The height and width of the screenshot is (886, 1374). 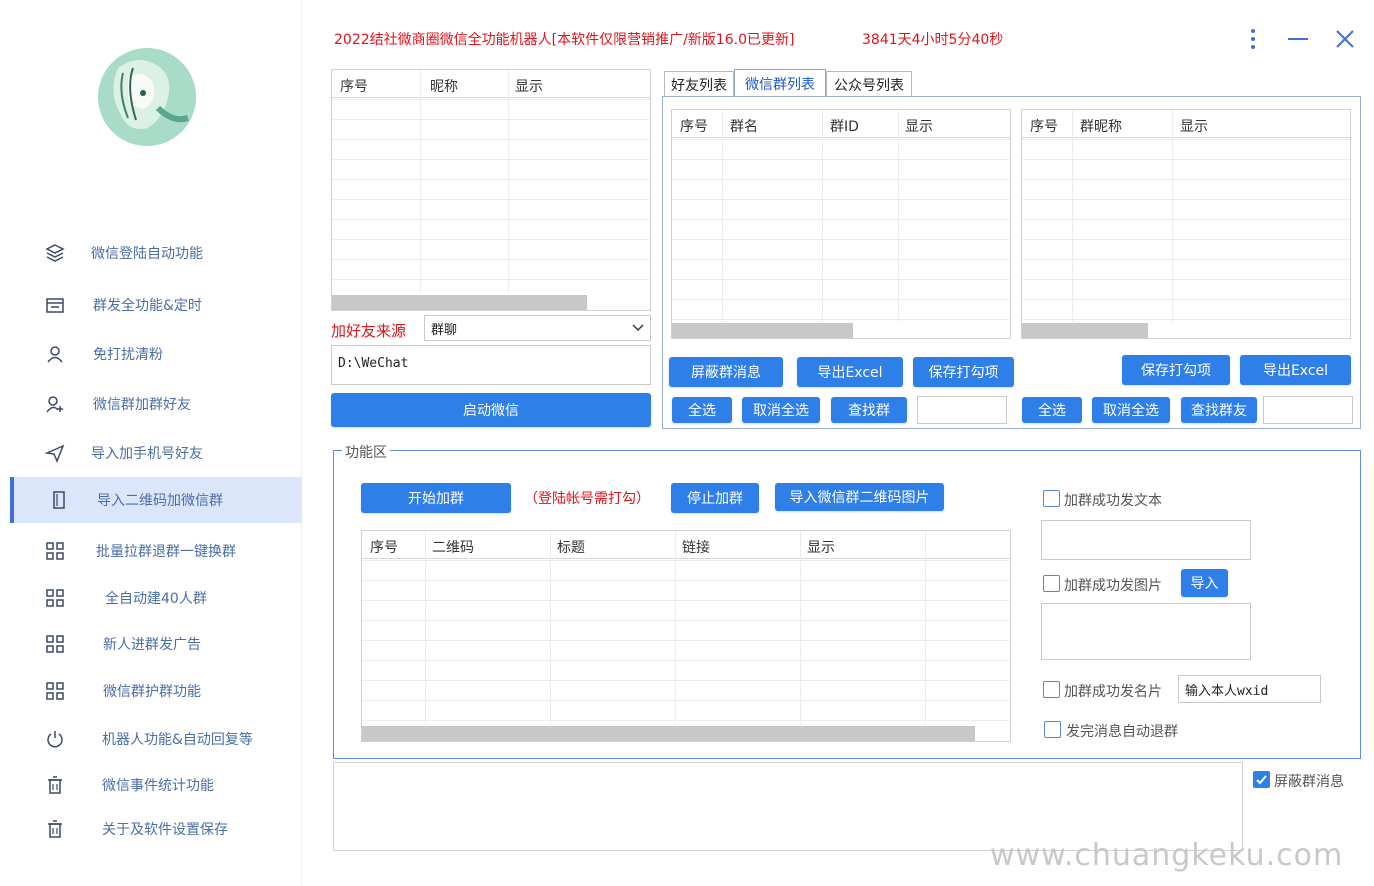 What do you see at coordinates (869, 84) in the screenshot?
I see `tab-official-accounts: 公众号列表` at bounding box center [869, 84].